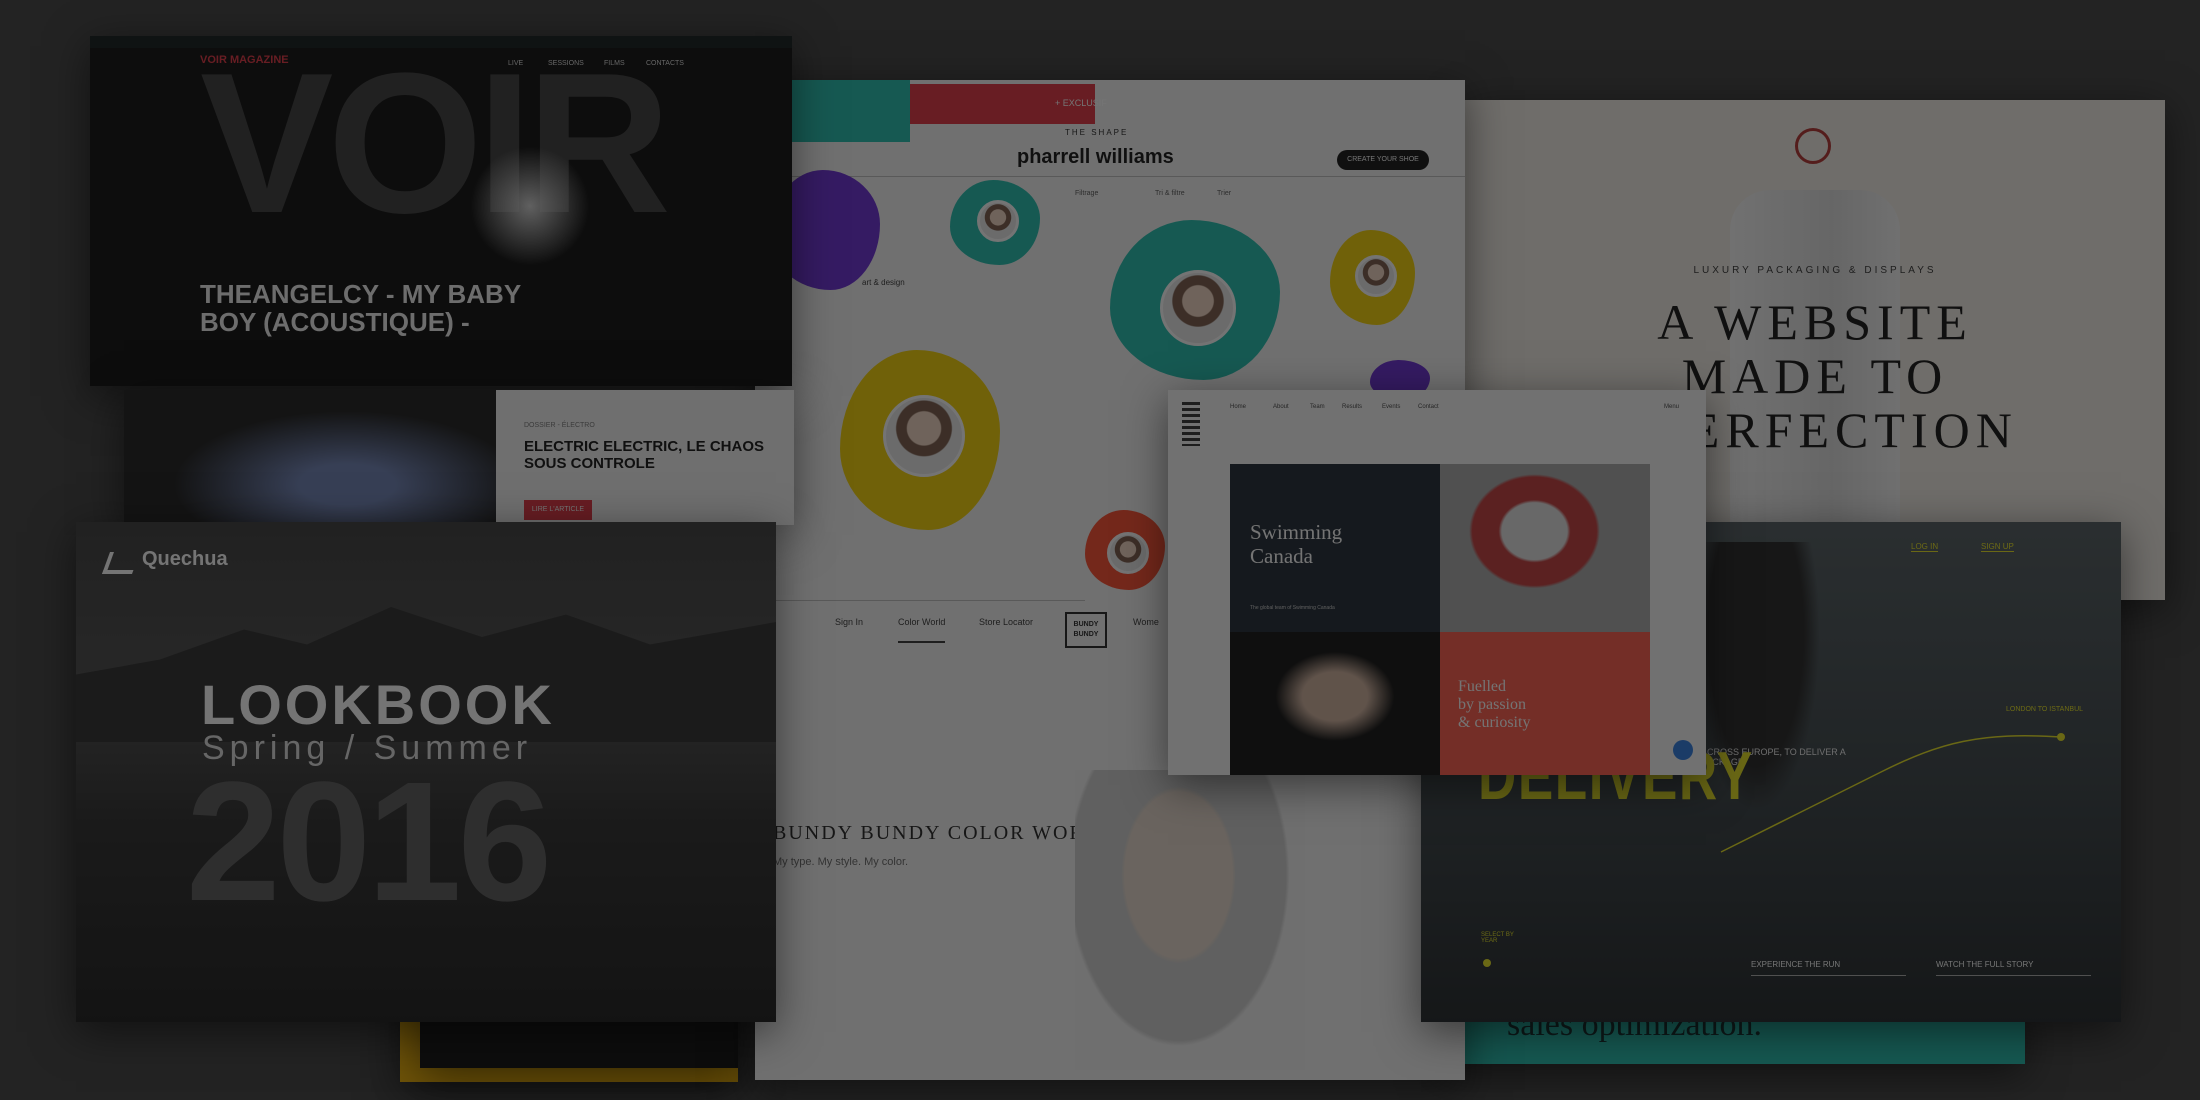 Image resolution: width=2200 pixels, height=1100 pixels. Describe the element at coordinates (2013, 968) in the screenshot. I see `watch-story-link: WATCH THE FULL STORY` at that location.